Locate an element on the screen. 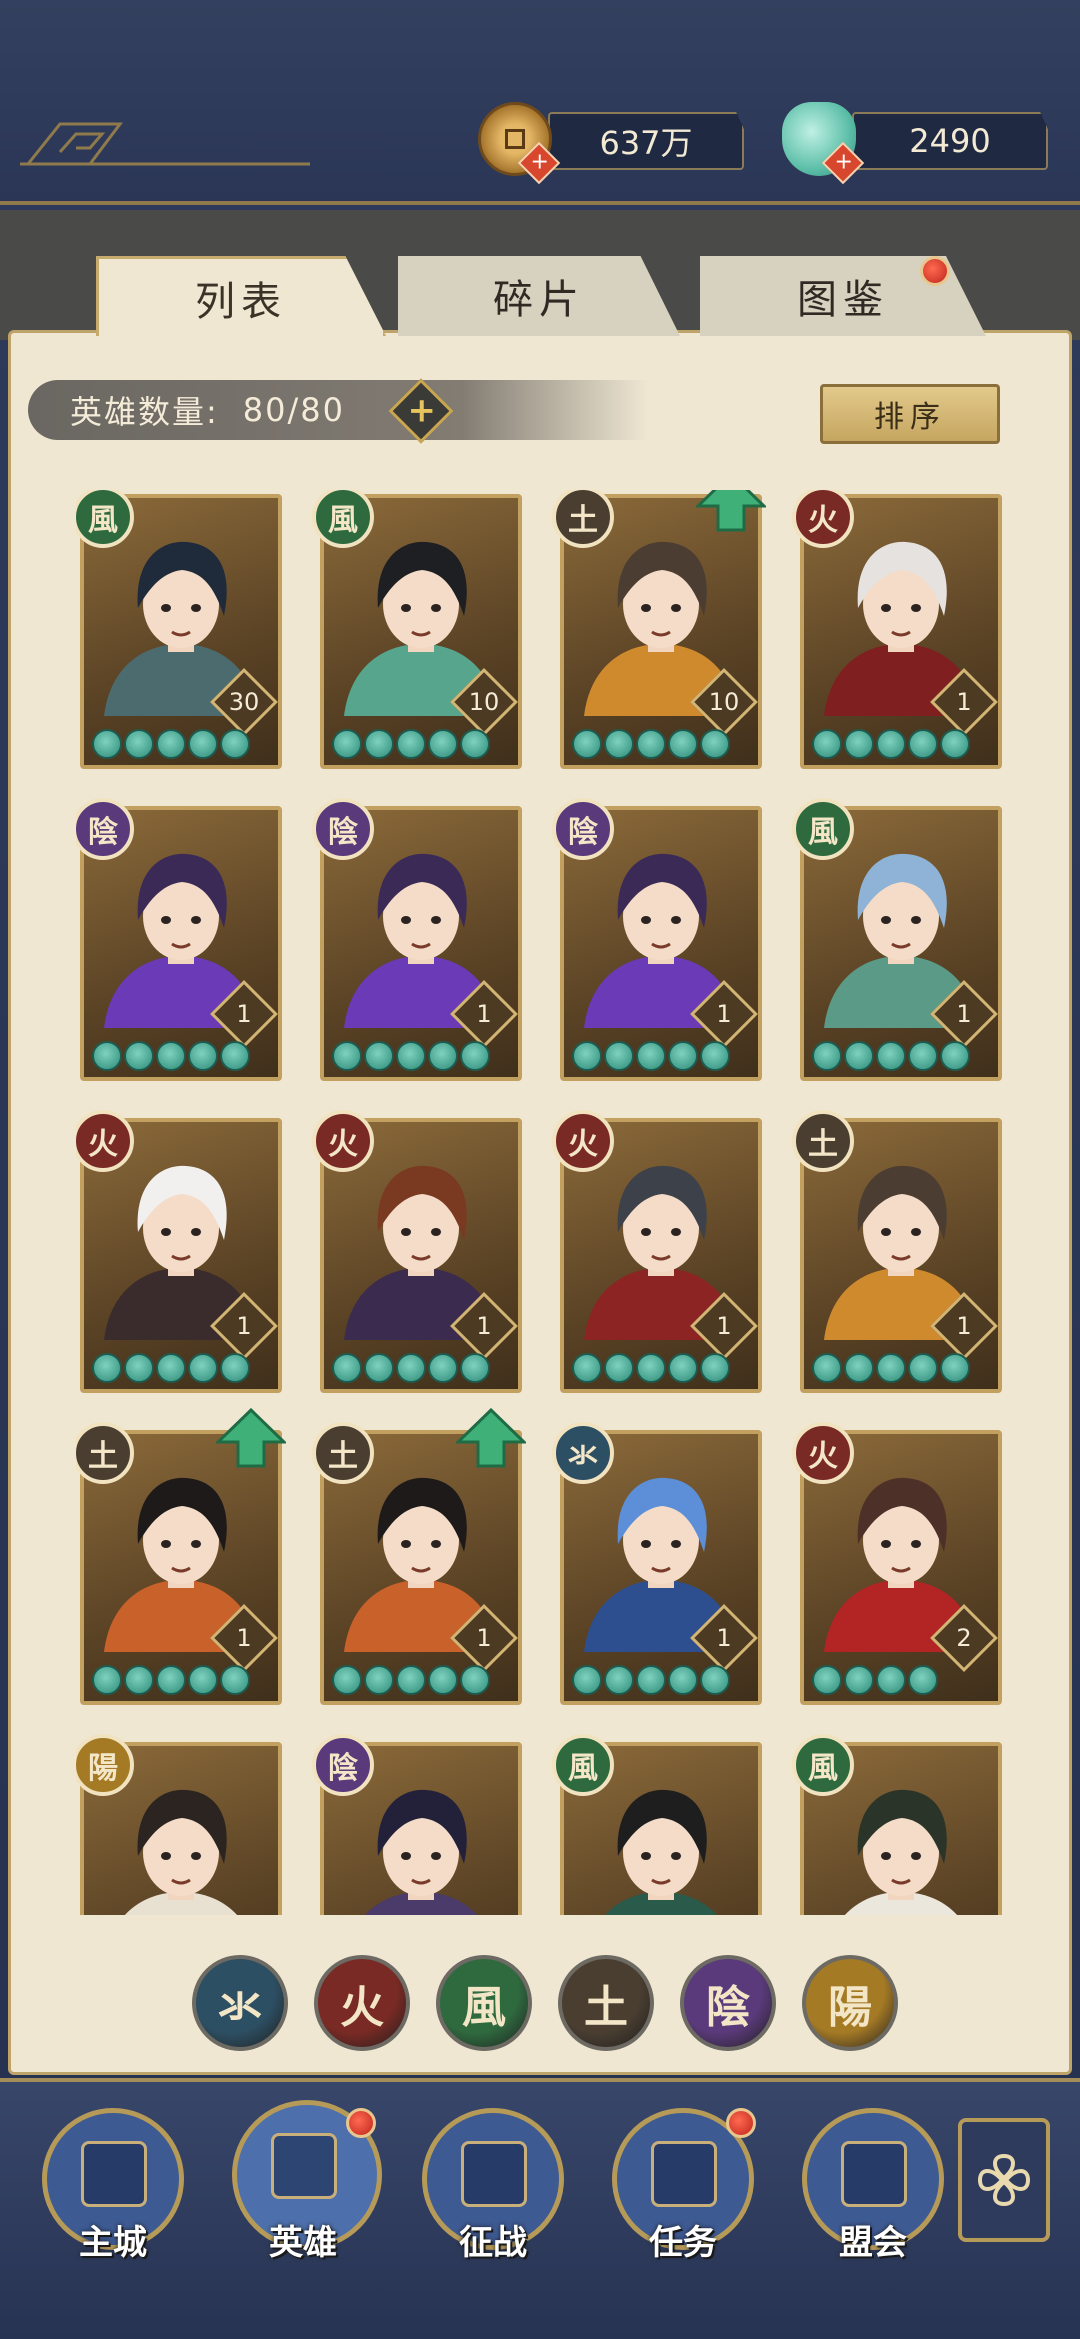 Image resolution: width=1080 pixels, height=2339 pixels. element-water-icon: 氺 is located at coordinates (583, 1453).